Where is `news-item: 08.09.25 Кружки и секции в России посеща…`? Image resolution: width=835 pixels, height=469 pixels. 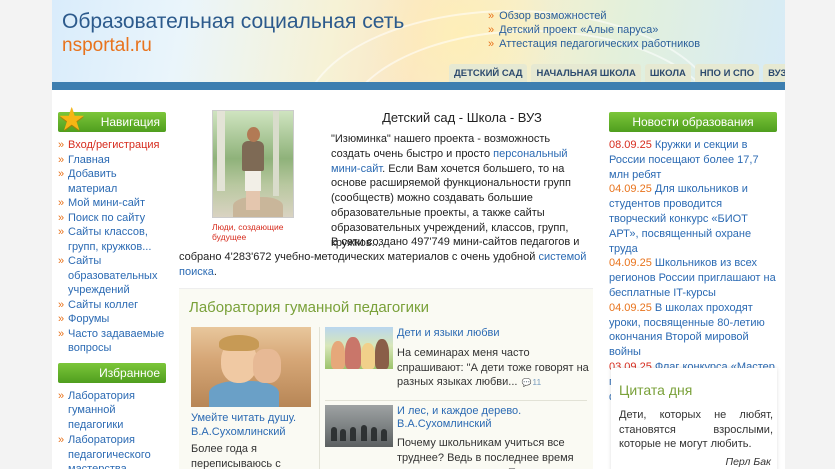 news-item: 08.09.25 Кружки и секции в России посеща… is located at coordinates (693, 160).